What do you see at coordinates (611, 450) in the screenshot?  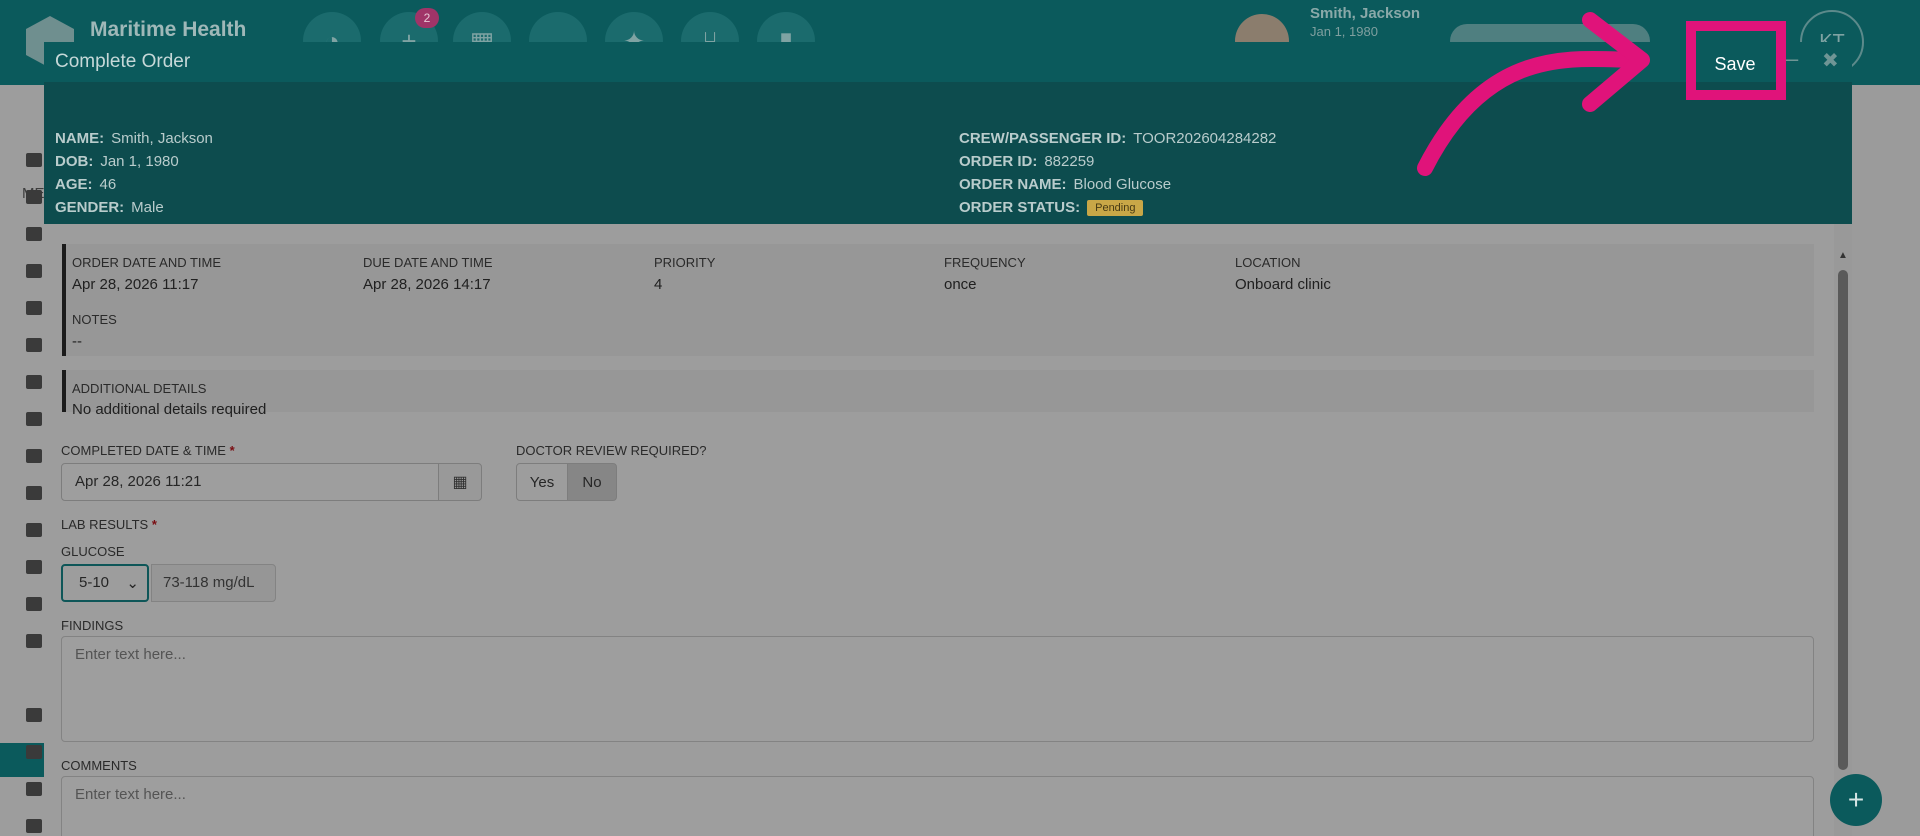 I see `doctor-review-label: DOCTOR REVIEW REQUIRED?` at bounding box center [611, 450].